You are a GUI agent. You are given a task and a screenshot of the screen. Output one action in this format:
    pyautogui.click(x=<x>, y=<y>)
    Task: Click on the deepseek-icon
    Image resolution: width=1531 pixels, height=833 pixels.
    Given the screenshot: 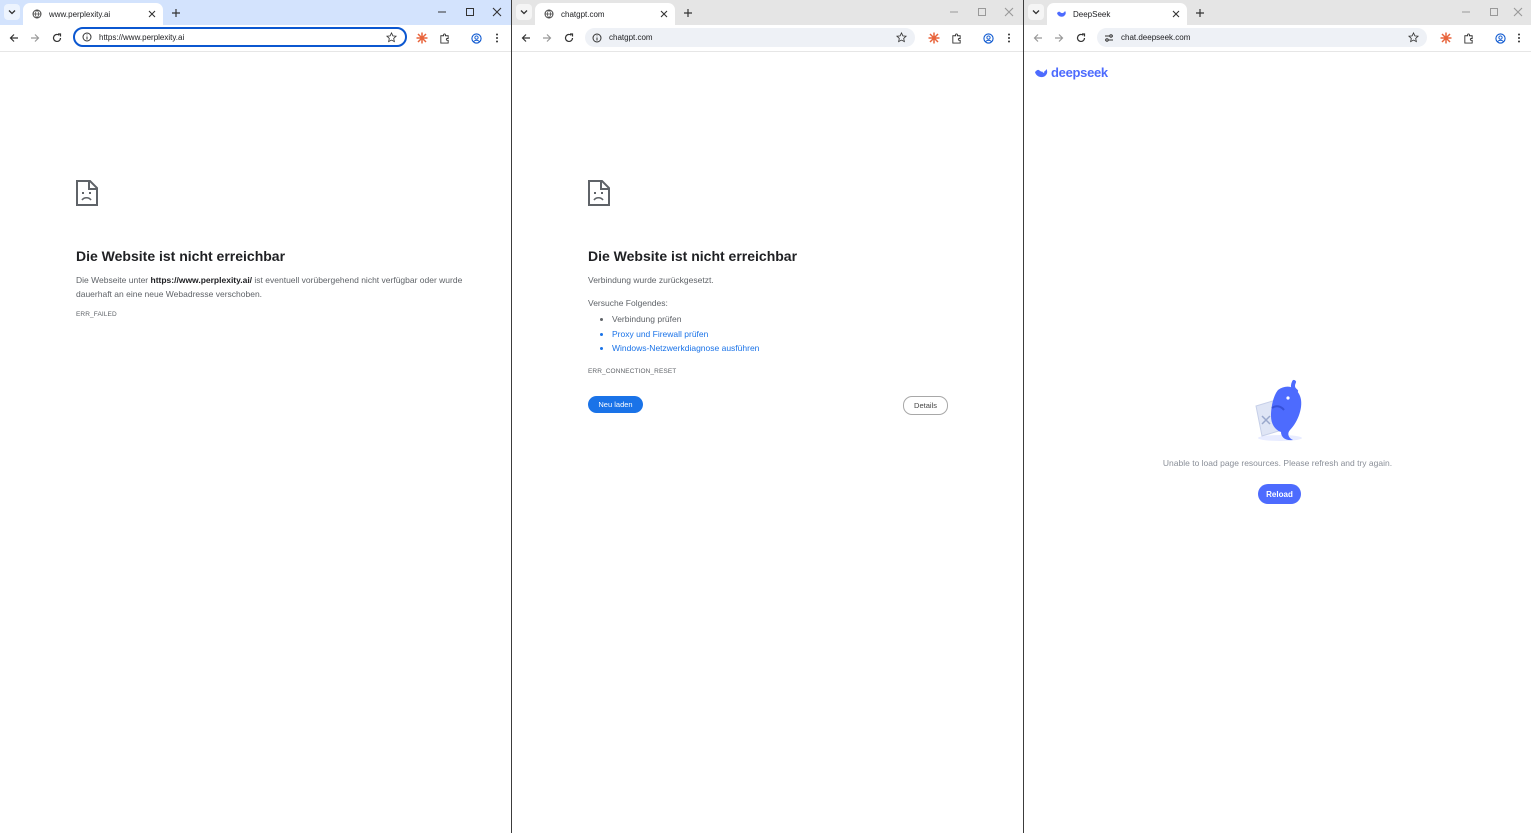 What is the action you would take?
    pyautogui.click(x=1061, y=14)
    